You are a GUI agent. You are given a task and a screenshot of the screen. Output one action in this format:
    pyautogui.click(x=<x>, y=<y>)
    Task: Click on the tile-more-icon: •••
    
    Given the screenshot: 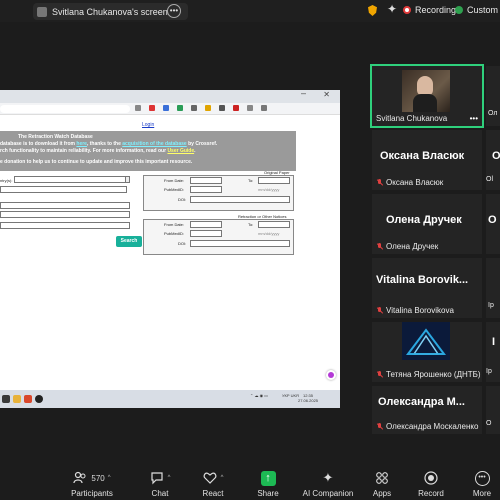 What is the action you would take?
    pyautogui.click(x=474, y=118)
    